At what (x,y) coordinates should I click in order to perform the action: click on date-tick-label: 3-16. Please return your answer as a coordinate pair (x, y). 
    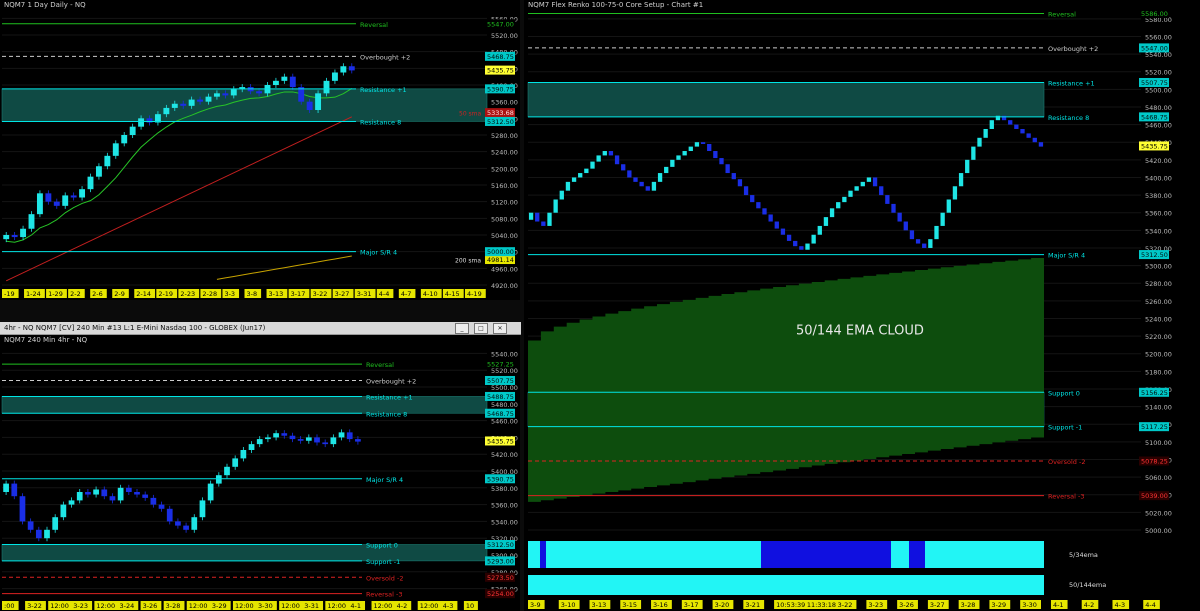
    Looking at the image, I should click on (660, 605).